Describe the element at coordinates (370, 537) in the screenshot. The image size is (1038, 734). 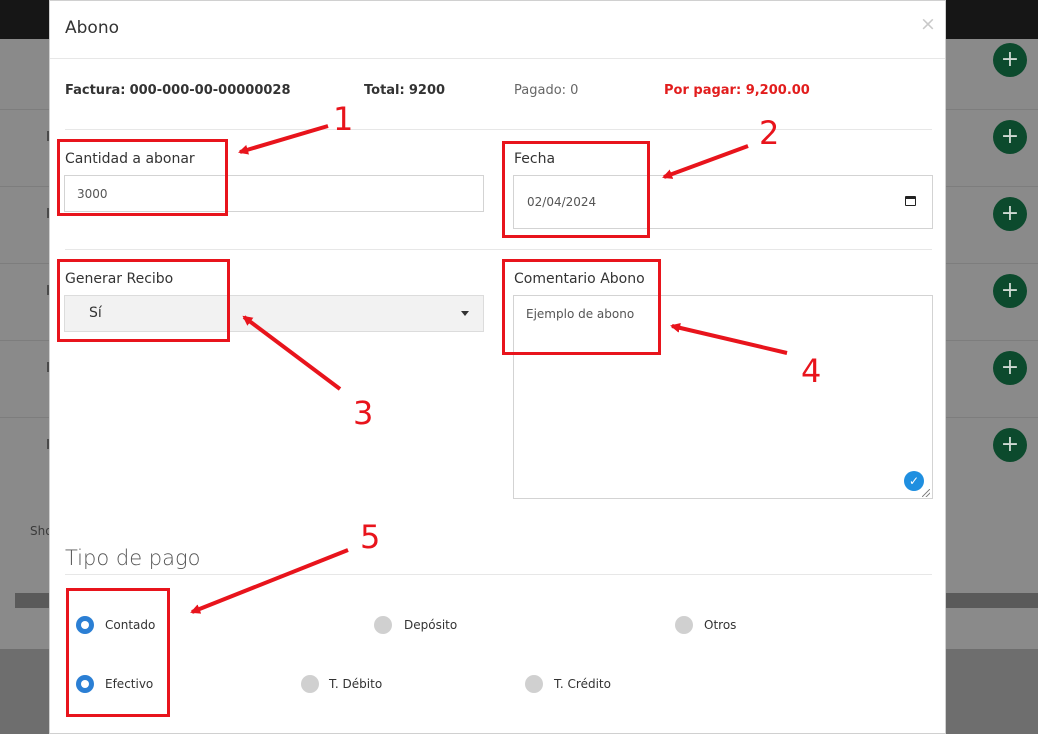
I see `annotation-number-5: 5` at that location.